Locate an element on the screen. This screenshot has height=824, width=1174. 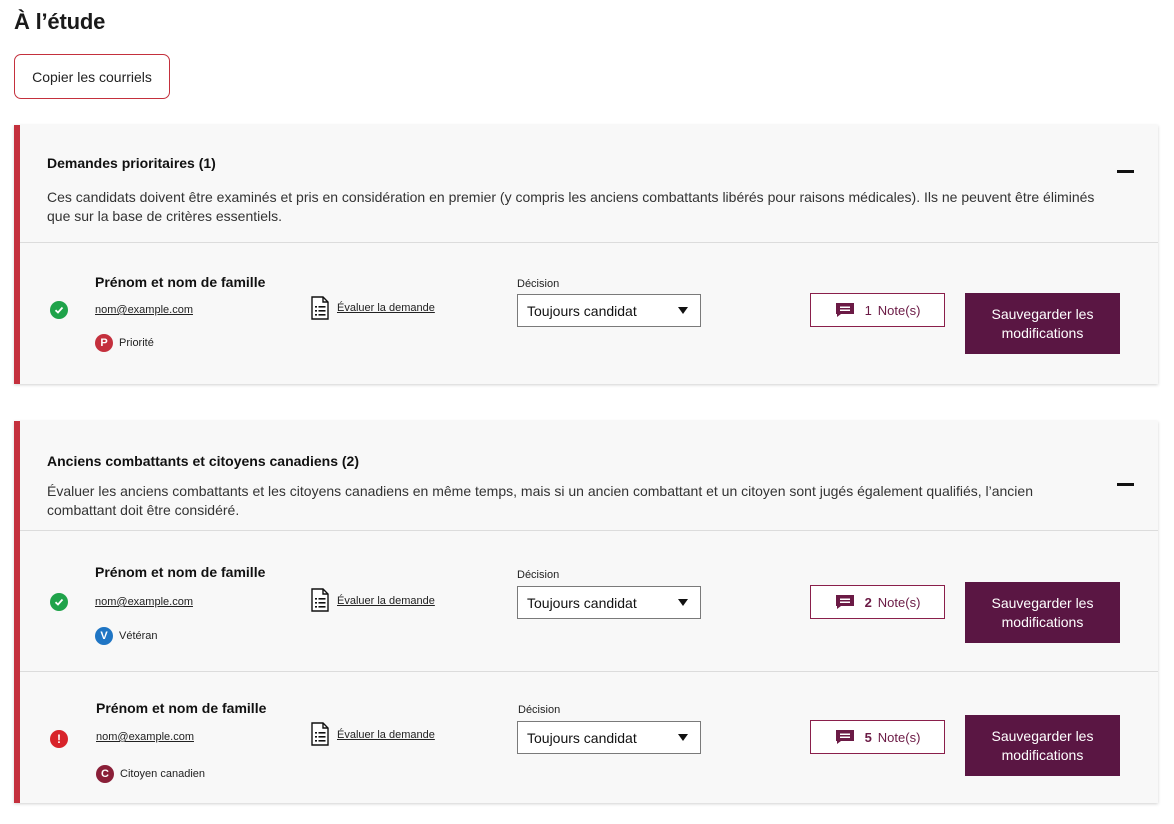
page-title: À l’étude is located at coordinates (60, 21).